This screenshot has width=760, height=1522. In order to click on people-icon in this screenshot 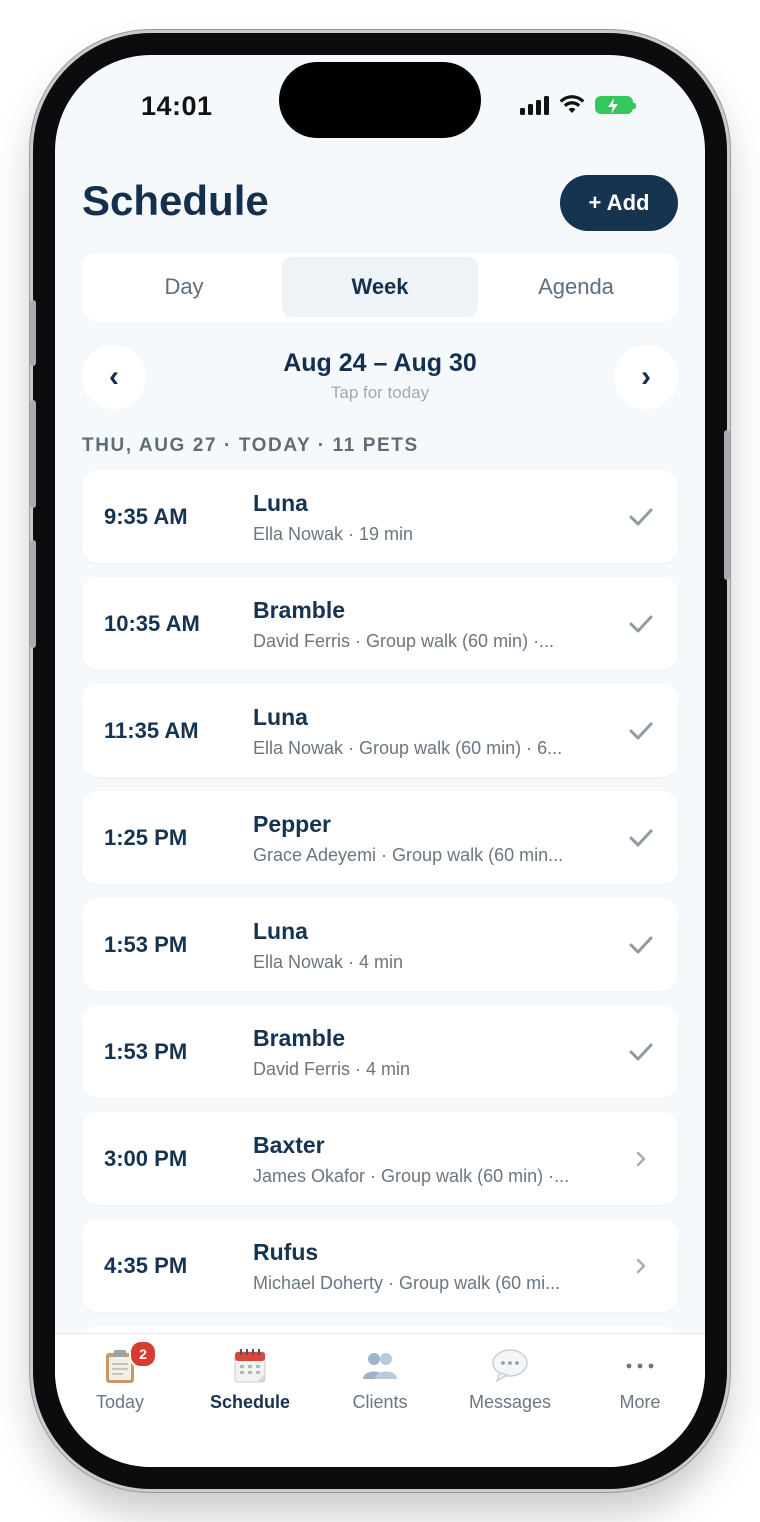, I will do `click(380, 1366)`.